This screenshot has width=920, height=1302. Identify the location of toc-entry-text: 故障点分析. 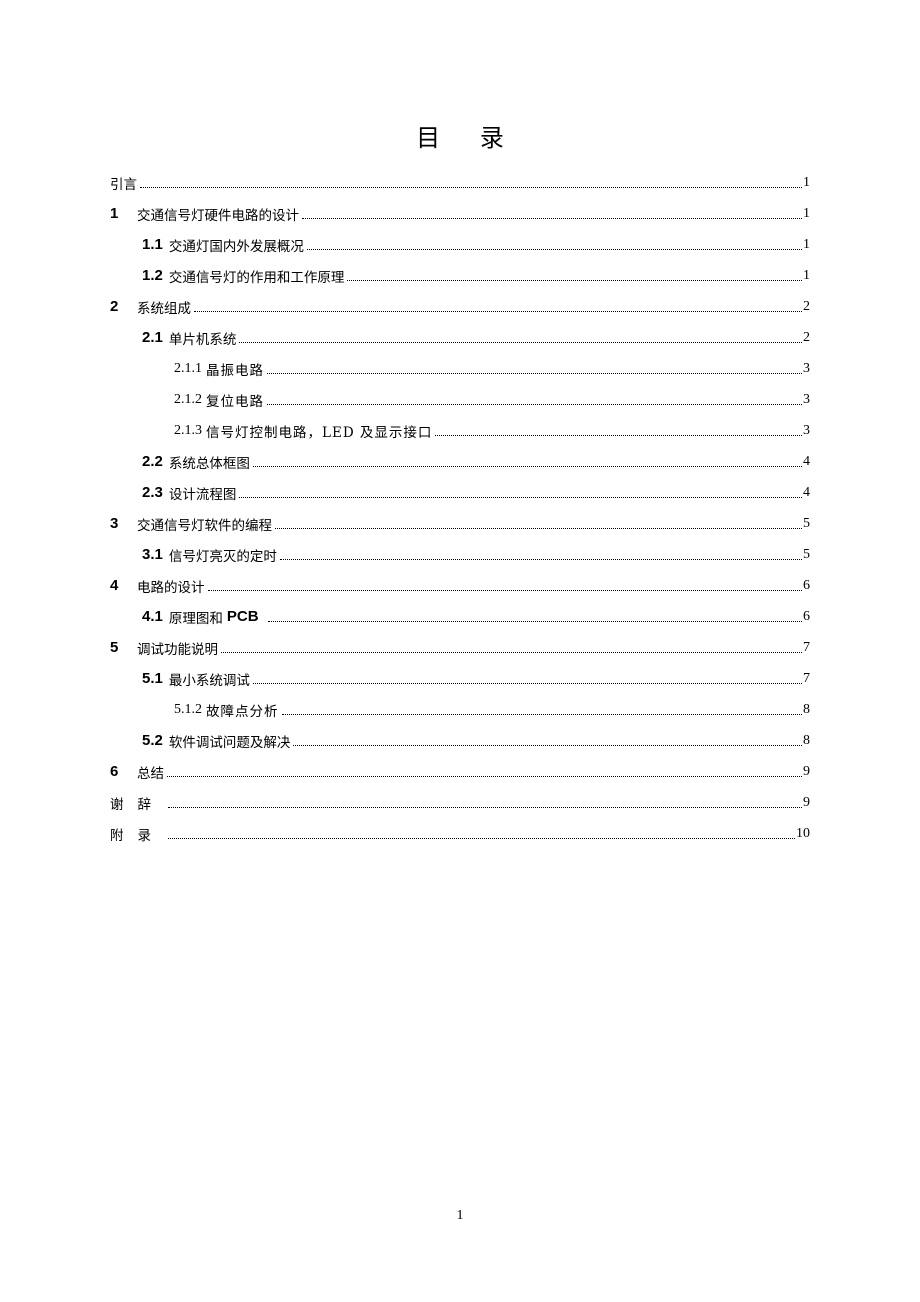
(242, 711).